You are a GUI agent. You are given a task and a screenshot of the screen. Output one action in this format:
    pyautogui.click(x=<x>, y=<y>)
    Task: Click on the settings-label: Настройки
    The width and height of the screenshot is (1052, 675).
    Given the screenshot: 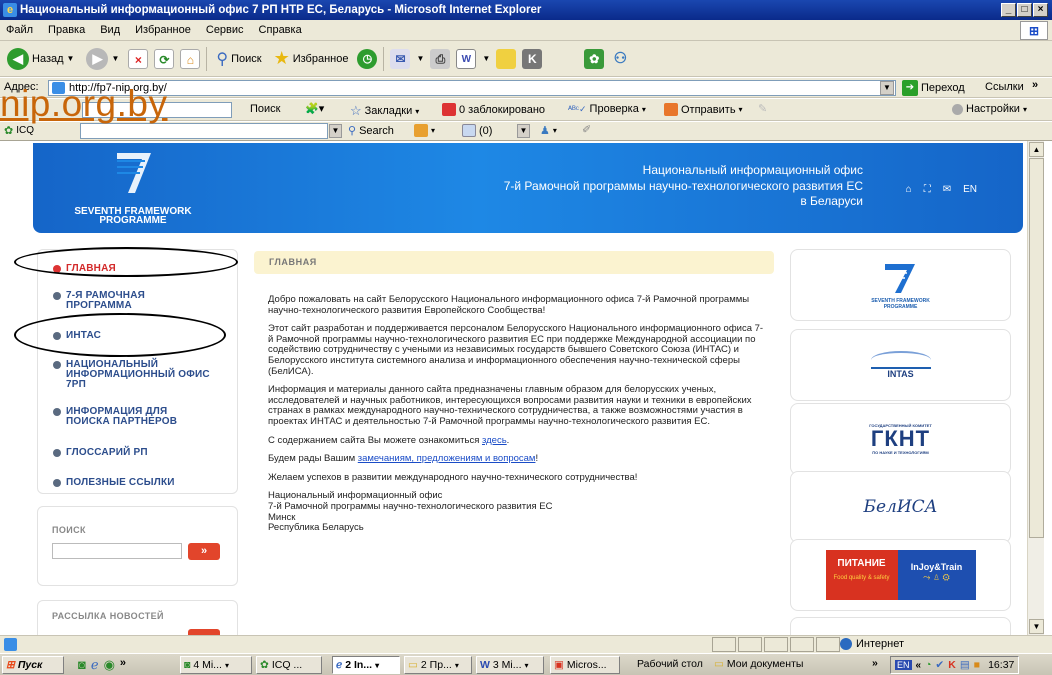 What is the action you would take?
    pyautogui.click(x=993, y=109)
    